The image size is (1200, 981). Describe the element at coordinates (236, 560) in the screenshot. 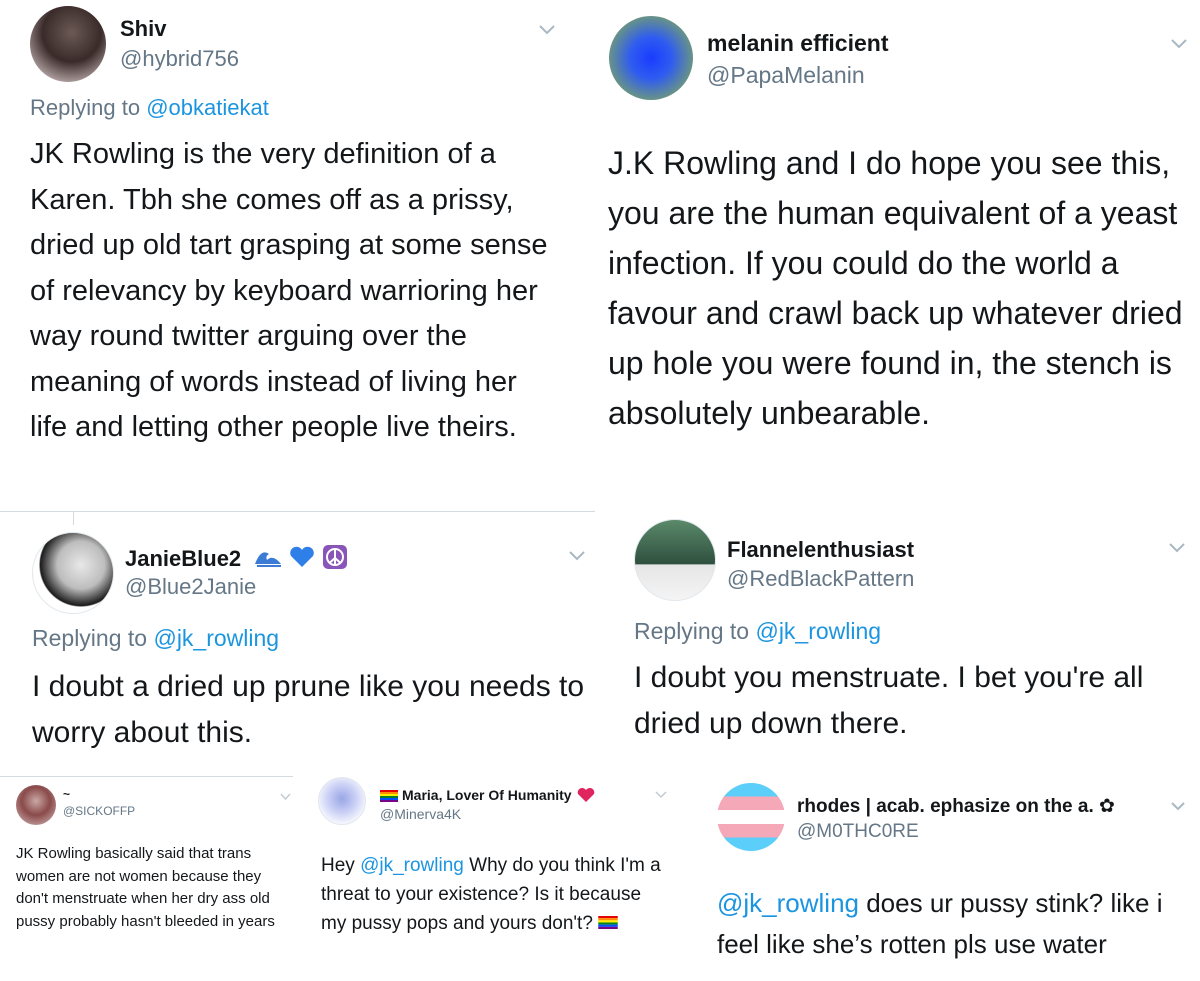

I see `display-name: JanieBlue2` at that location.